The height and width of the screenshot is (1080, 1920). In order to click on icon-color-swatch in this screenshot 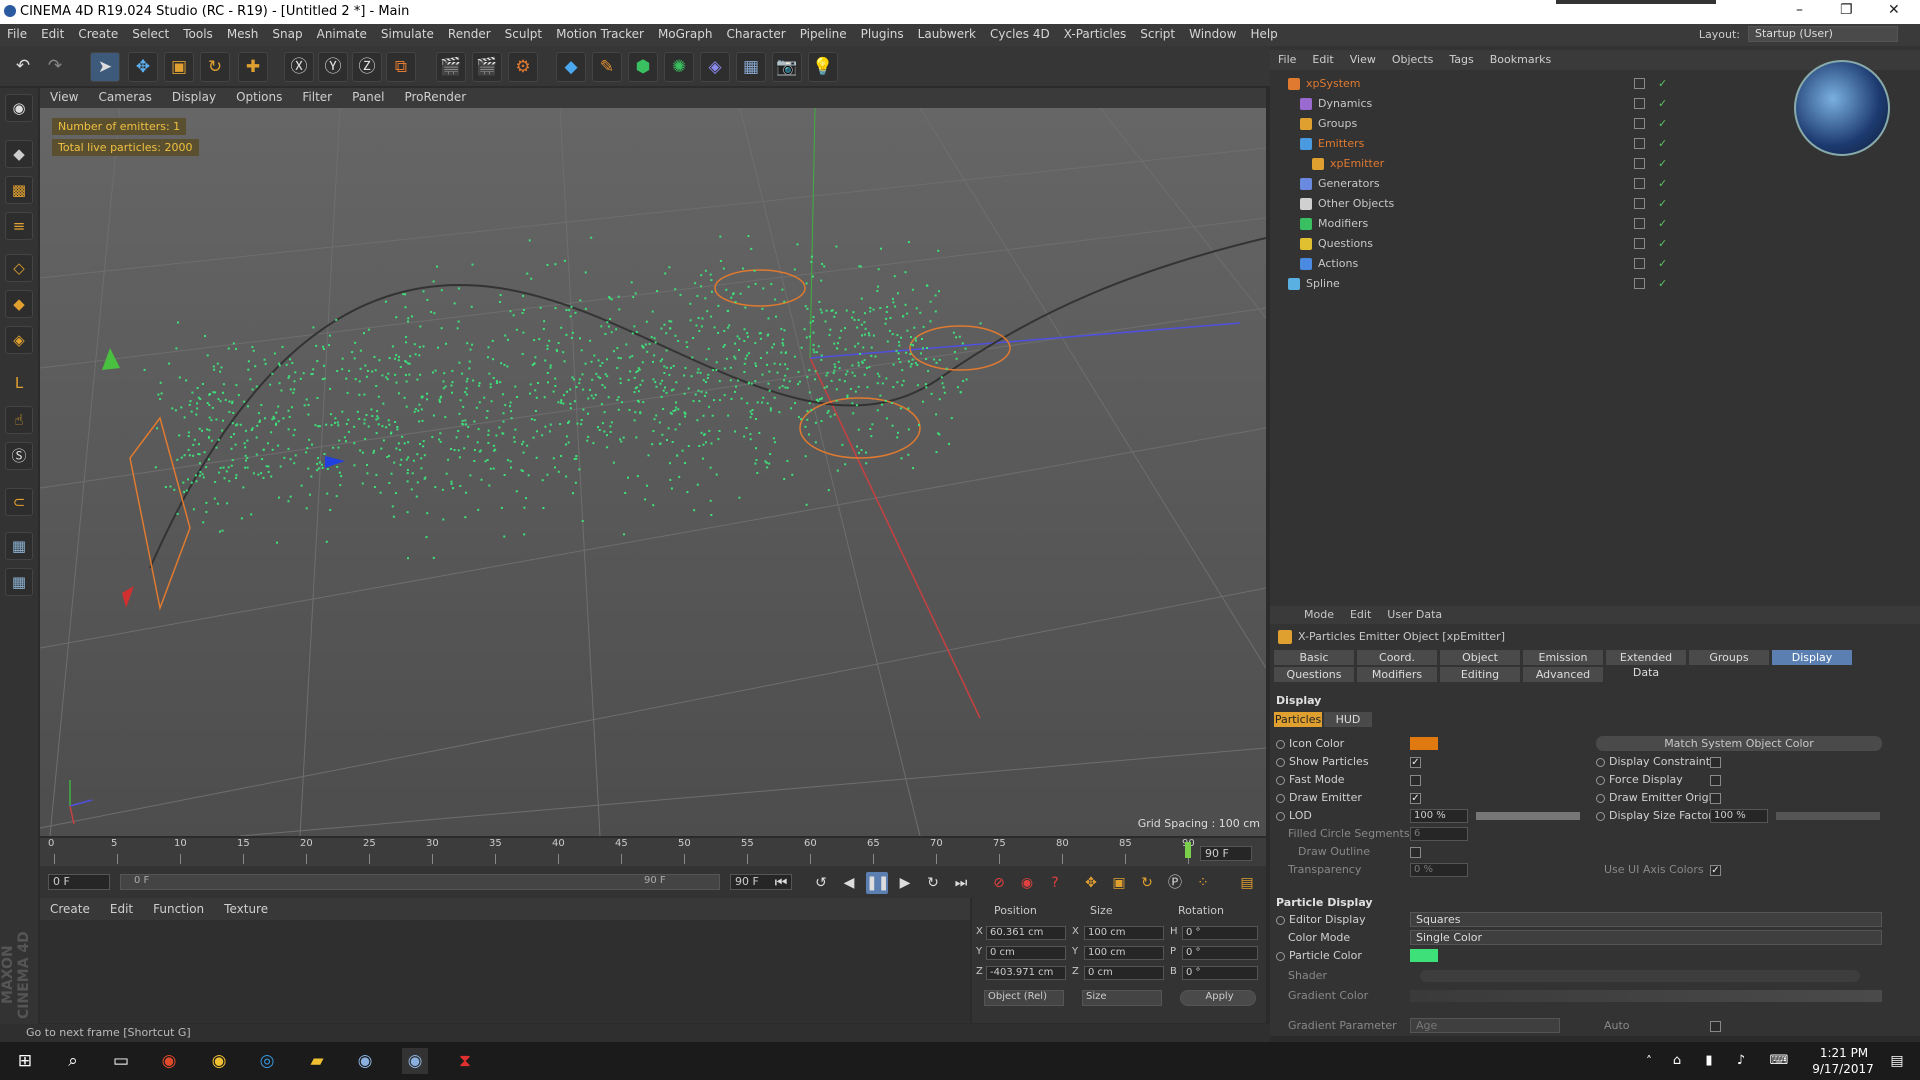, I will do `click(1424, 743)`.